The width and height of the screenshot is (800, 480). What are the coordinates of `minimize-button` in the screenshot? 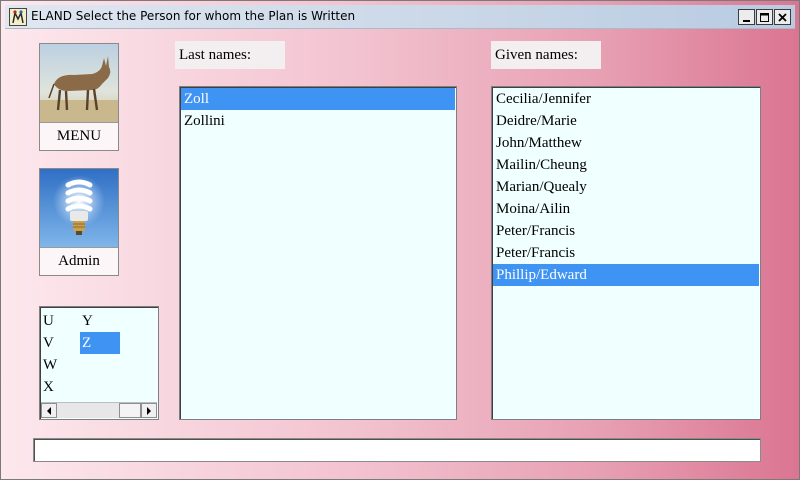 It's located at (746, 17).